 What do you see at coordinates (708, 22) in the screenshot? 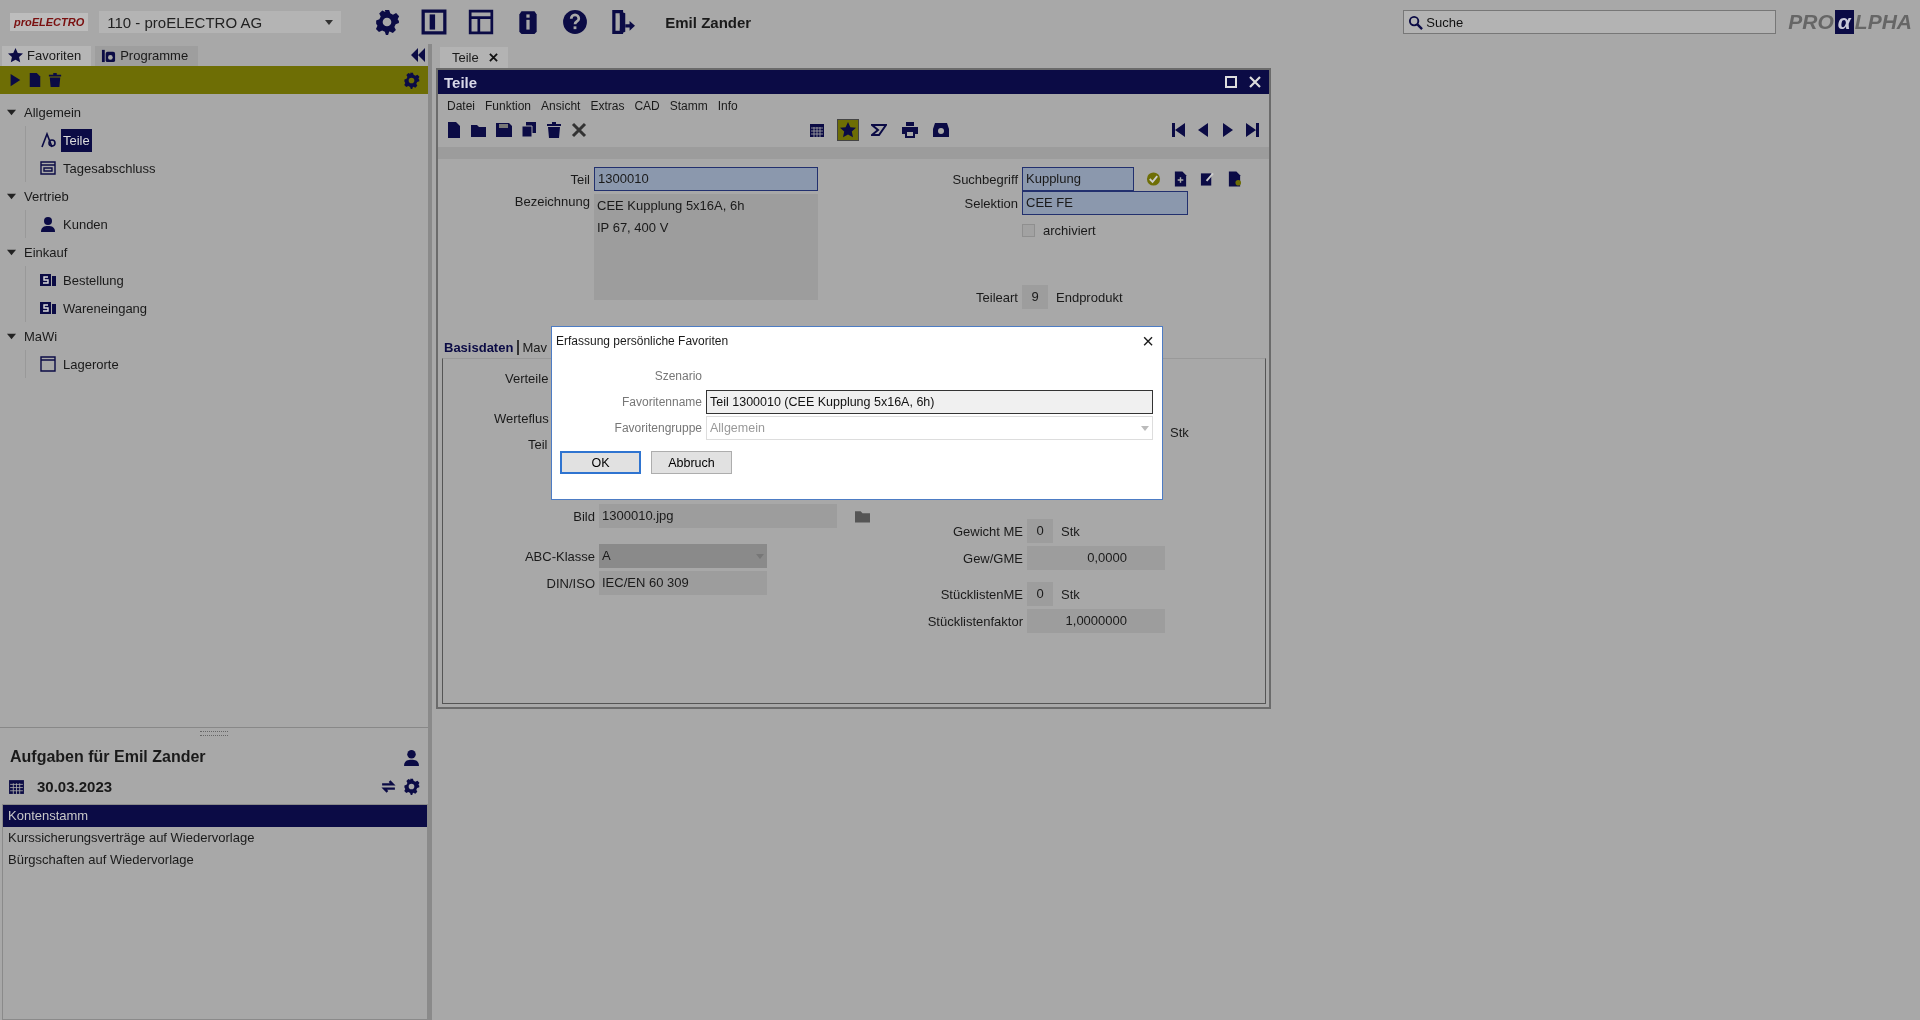
I see `user-name: Emil Zander` at bounding box center [708, 22].